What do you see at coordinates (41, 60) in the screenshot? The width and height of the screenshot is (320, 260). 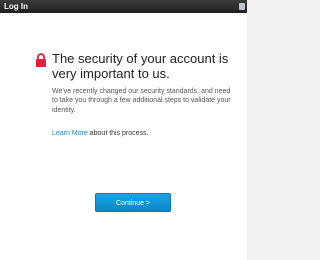 I see `lock-icon` at bounding box center [41, 60].